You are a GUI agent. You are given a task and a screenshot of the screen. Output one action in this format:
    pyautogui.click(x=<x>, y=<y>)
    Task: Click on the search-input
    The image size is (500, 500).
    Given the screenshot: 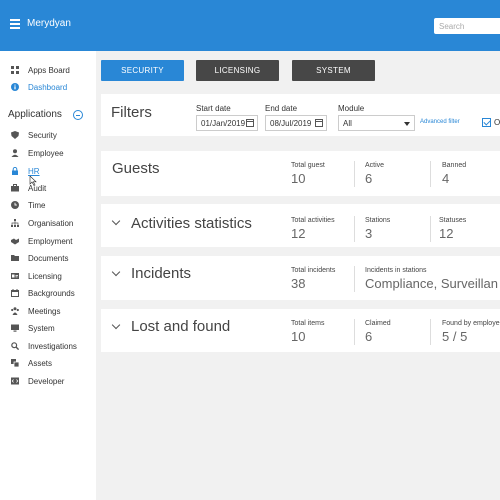 What is the action you would take?
    pyautogui.click(x=467, y=26)
    